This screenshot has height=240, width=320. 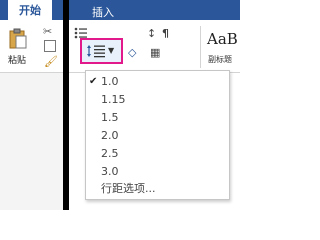 I want to click on menu-item-1-0: ✔ 1.0, so click(x=157, y=82).